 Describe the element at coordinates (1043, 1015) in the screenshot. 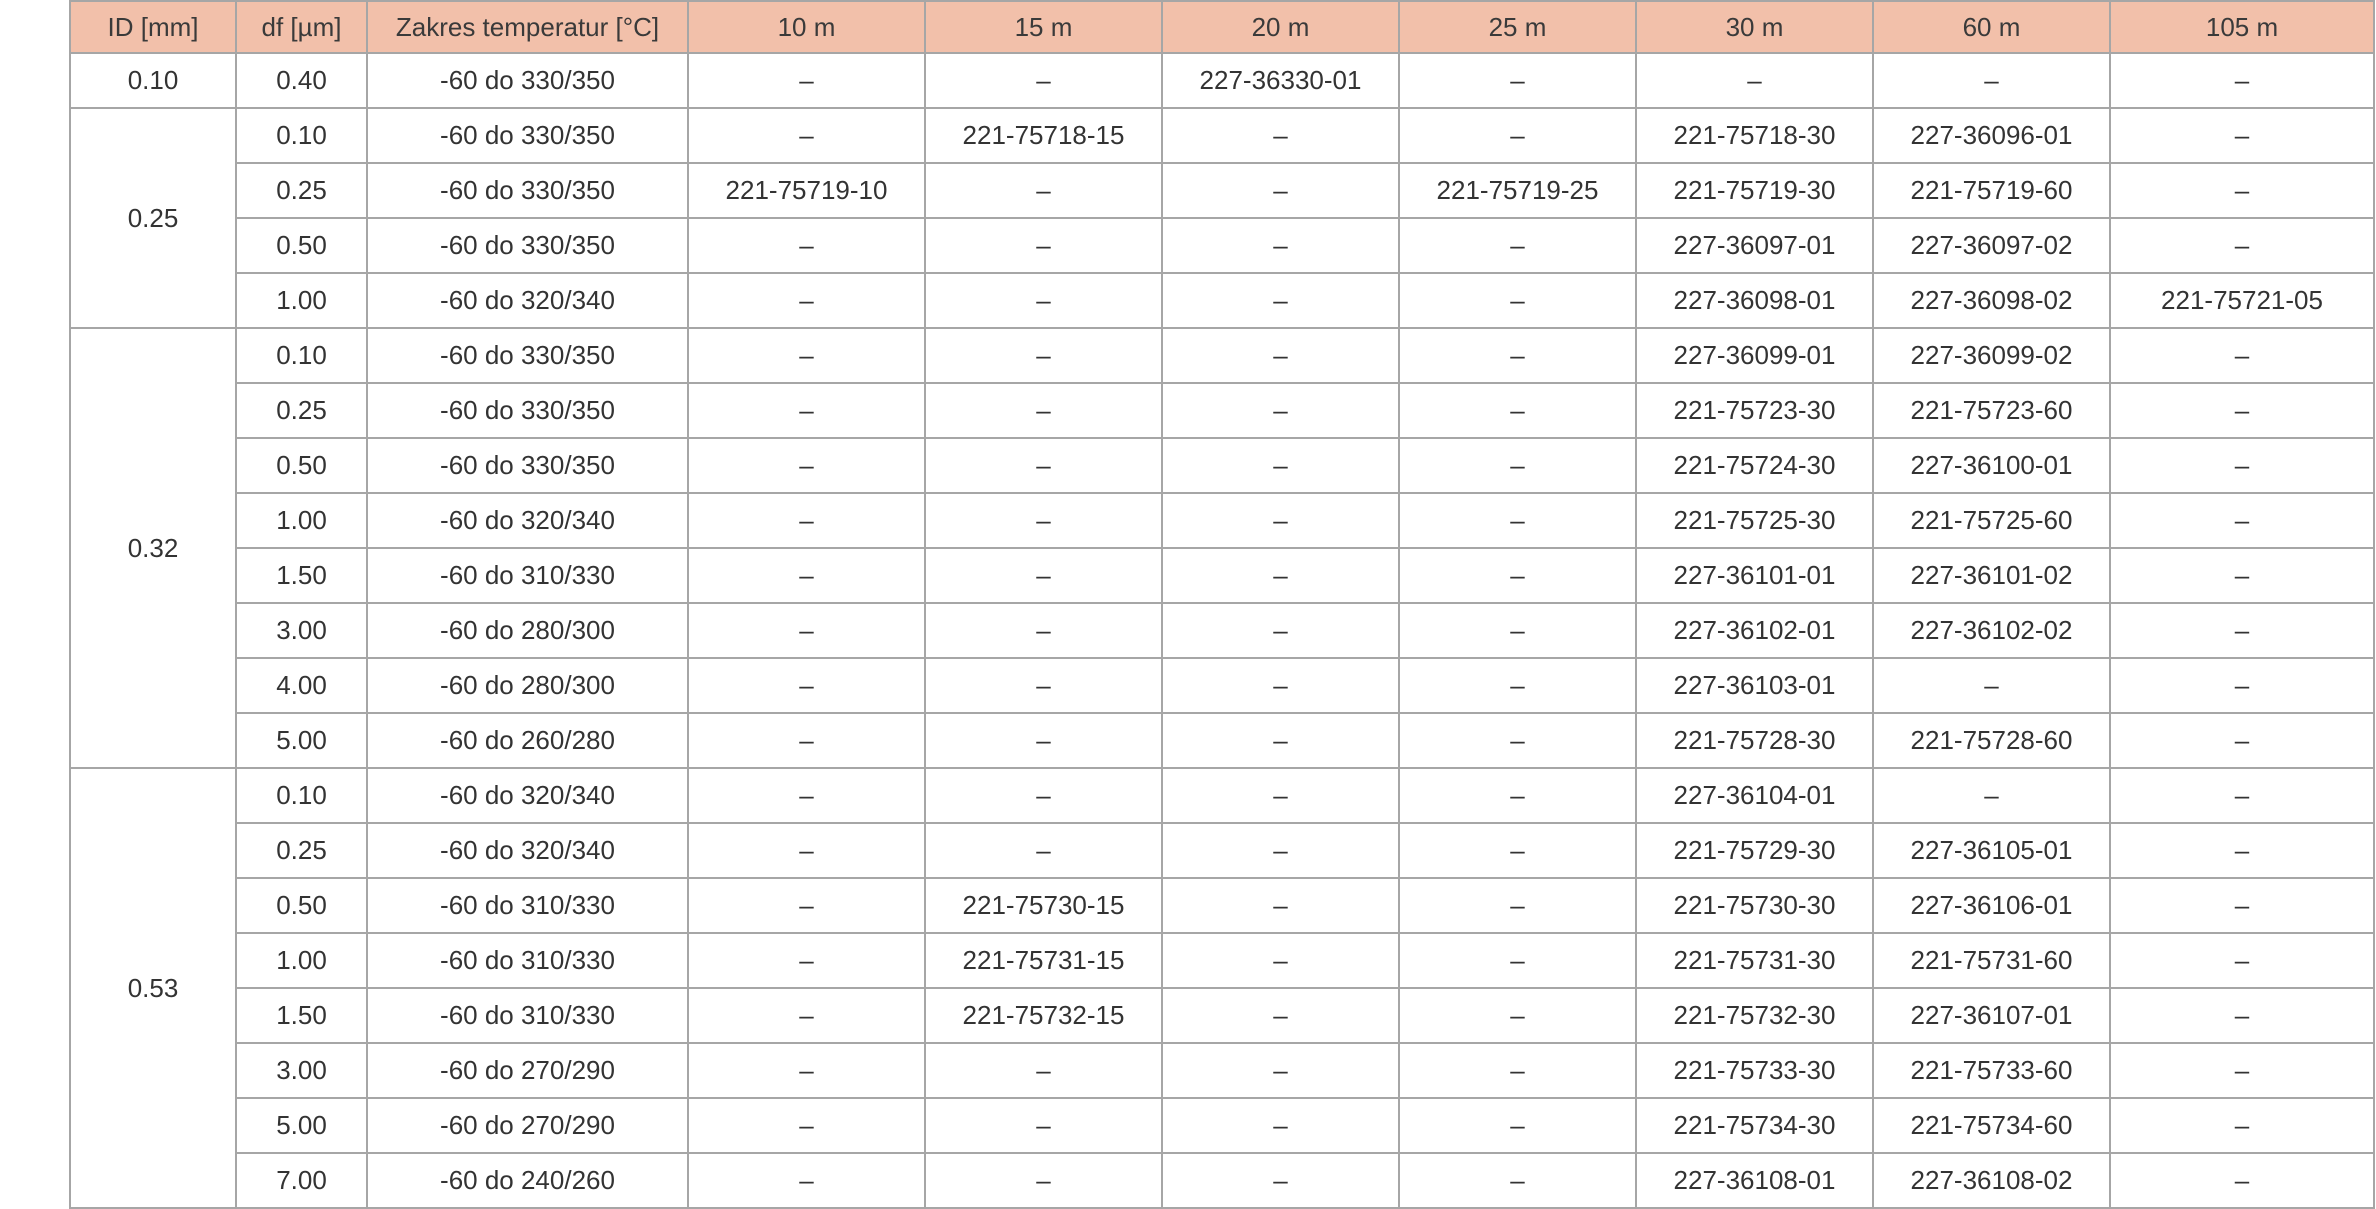

I see `catalog-number-cell: 221-75732-15` at that location.